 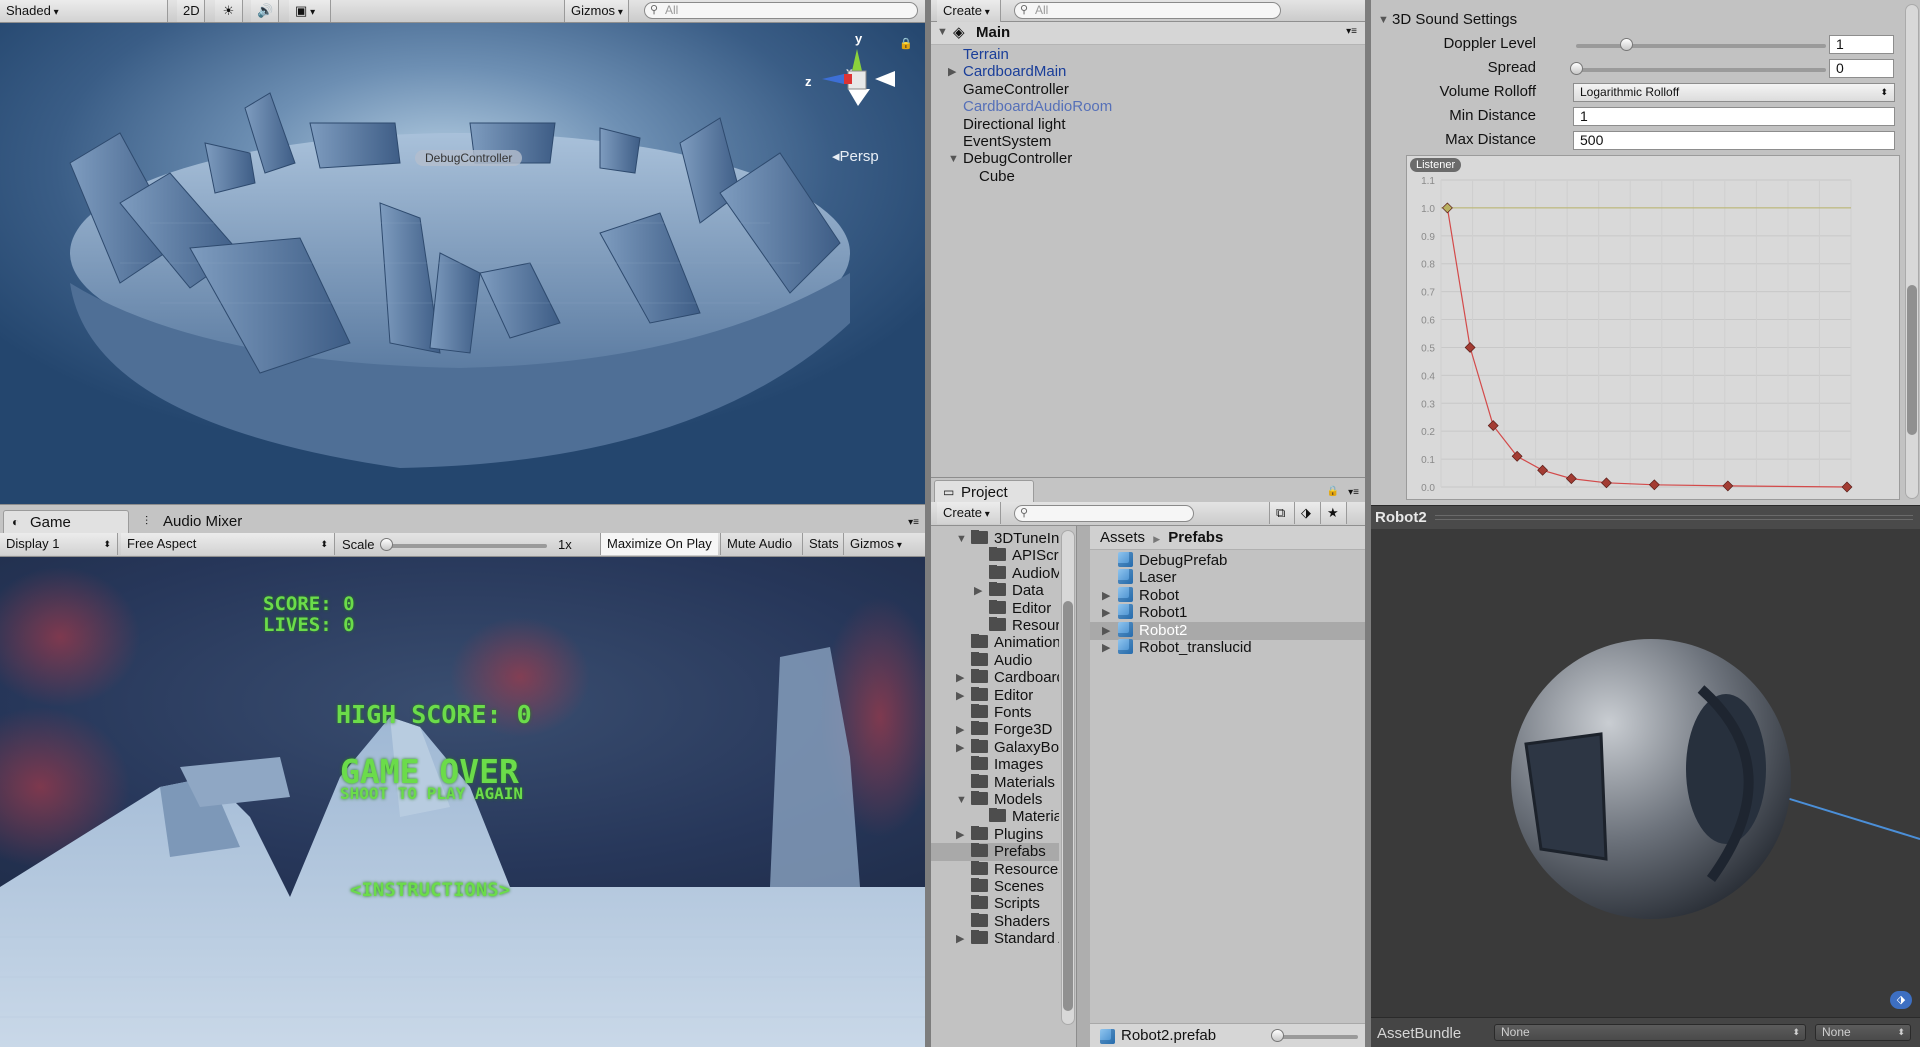 What do you see at coordinates (995, 887) in the screenshot?
I see `folder-tree-item: Scenes` at bounding box center [995, 887].